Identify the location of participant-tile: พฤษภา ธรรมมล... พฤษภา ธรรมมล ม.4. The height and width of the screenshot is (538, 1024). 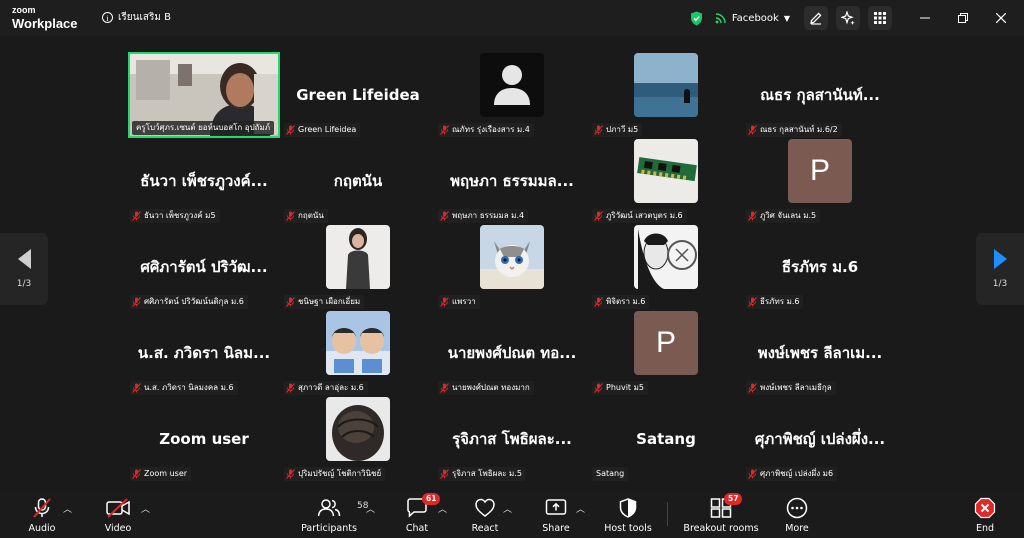
(512, 181).